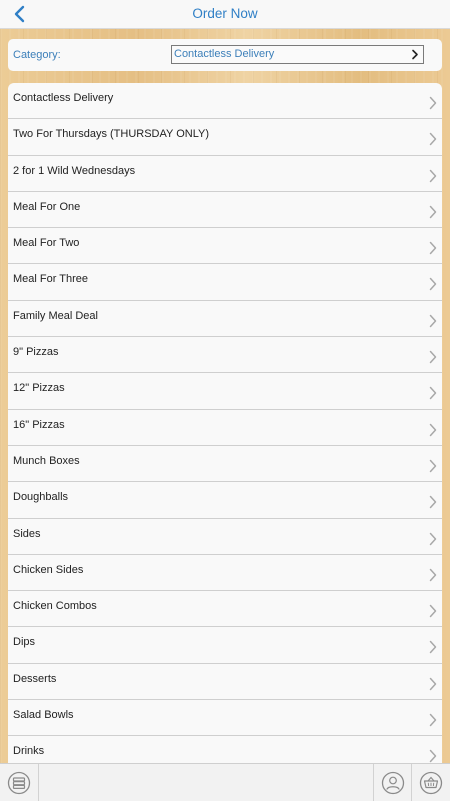 This screenshot has height=801, width=450. Describe the element at coordinates (225, 210) in the screenshot. I see `list-item: Meal For One` at that location.